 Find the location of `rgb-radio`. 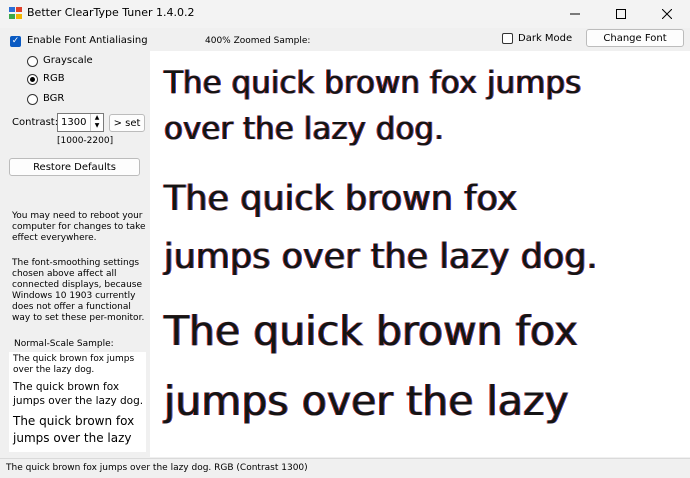

rgb-radio is located at coordinates (32, 79).